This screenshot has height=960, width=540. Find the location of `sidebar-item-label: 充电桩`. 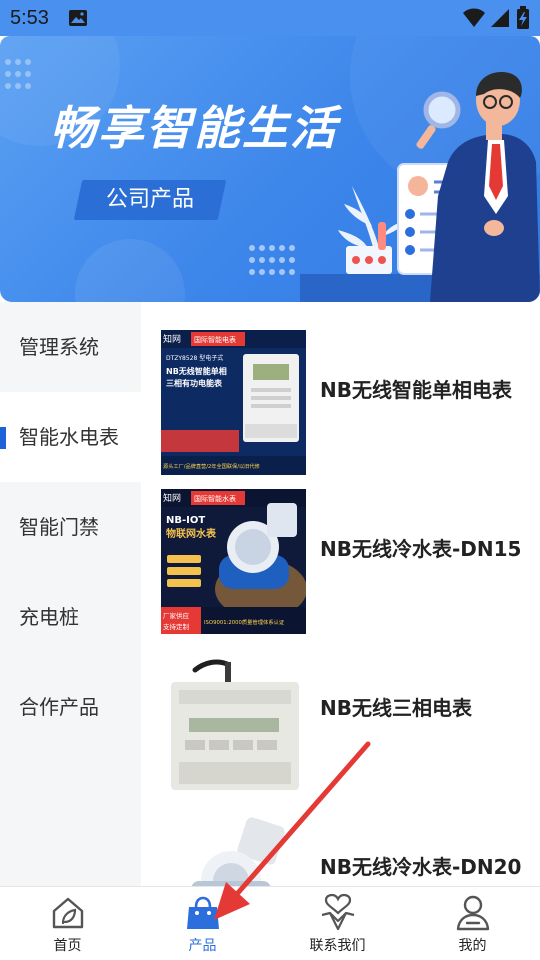

sidebar-item-label: 充电桩 is located at coordinates (49, 617).